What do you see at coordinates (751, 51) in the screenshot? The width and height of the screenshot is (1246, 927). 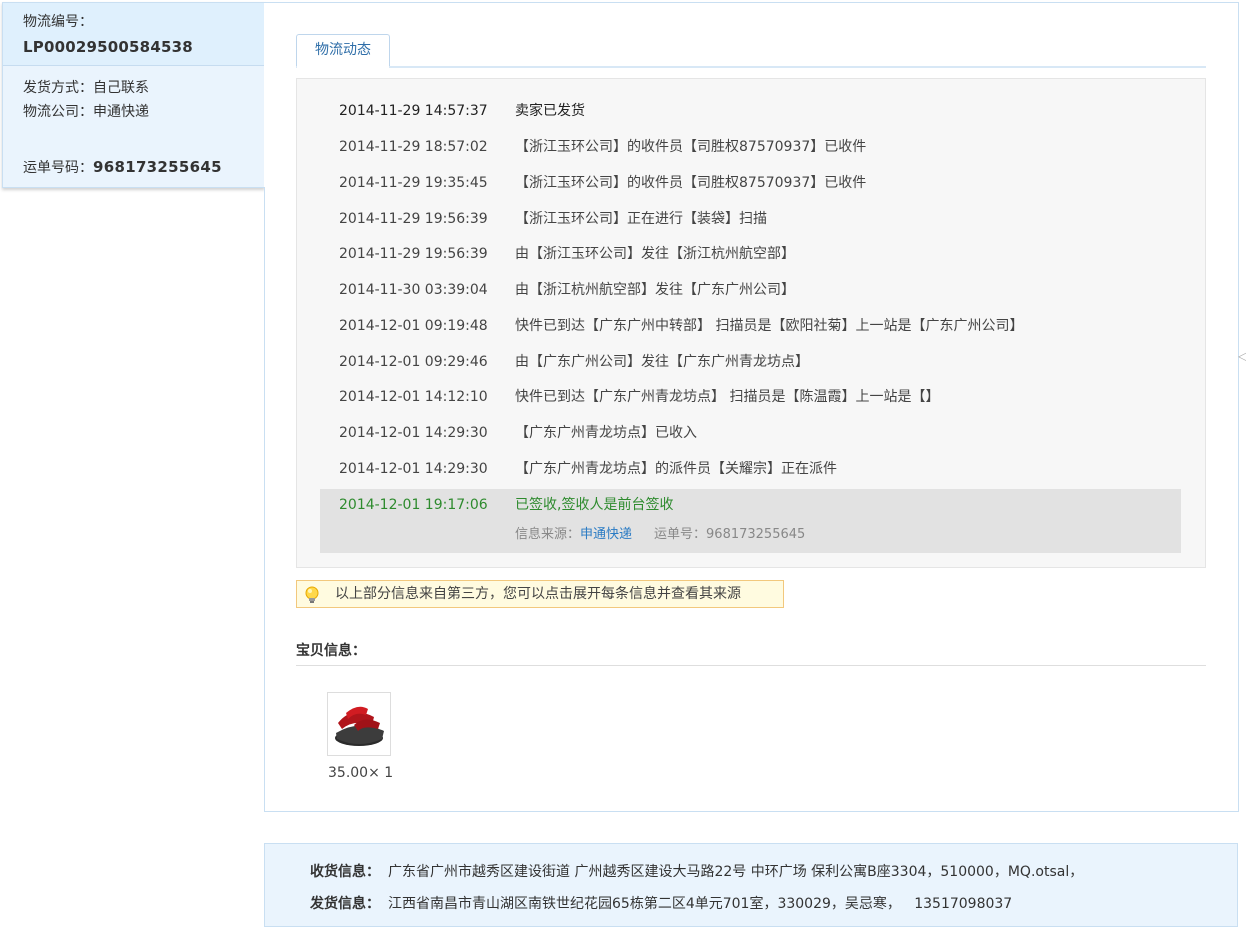 I see `tab-bar: 物流动态` at bounding box center [751, 51].